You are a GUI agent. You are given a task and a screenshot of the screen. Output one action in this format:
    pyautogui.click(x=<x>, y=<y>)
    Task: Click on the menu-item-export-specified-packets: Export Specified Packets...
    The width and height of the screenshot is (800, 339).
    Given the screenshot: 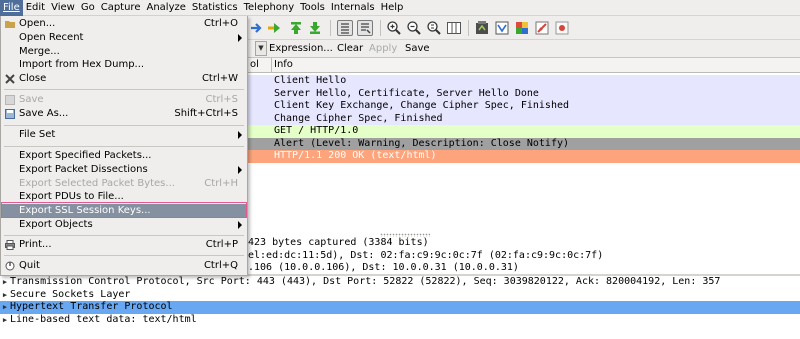 What is the action you would take?
    pyautogui.click(x=124, y=156)
    